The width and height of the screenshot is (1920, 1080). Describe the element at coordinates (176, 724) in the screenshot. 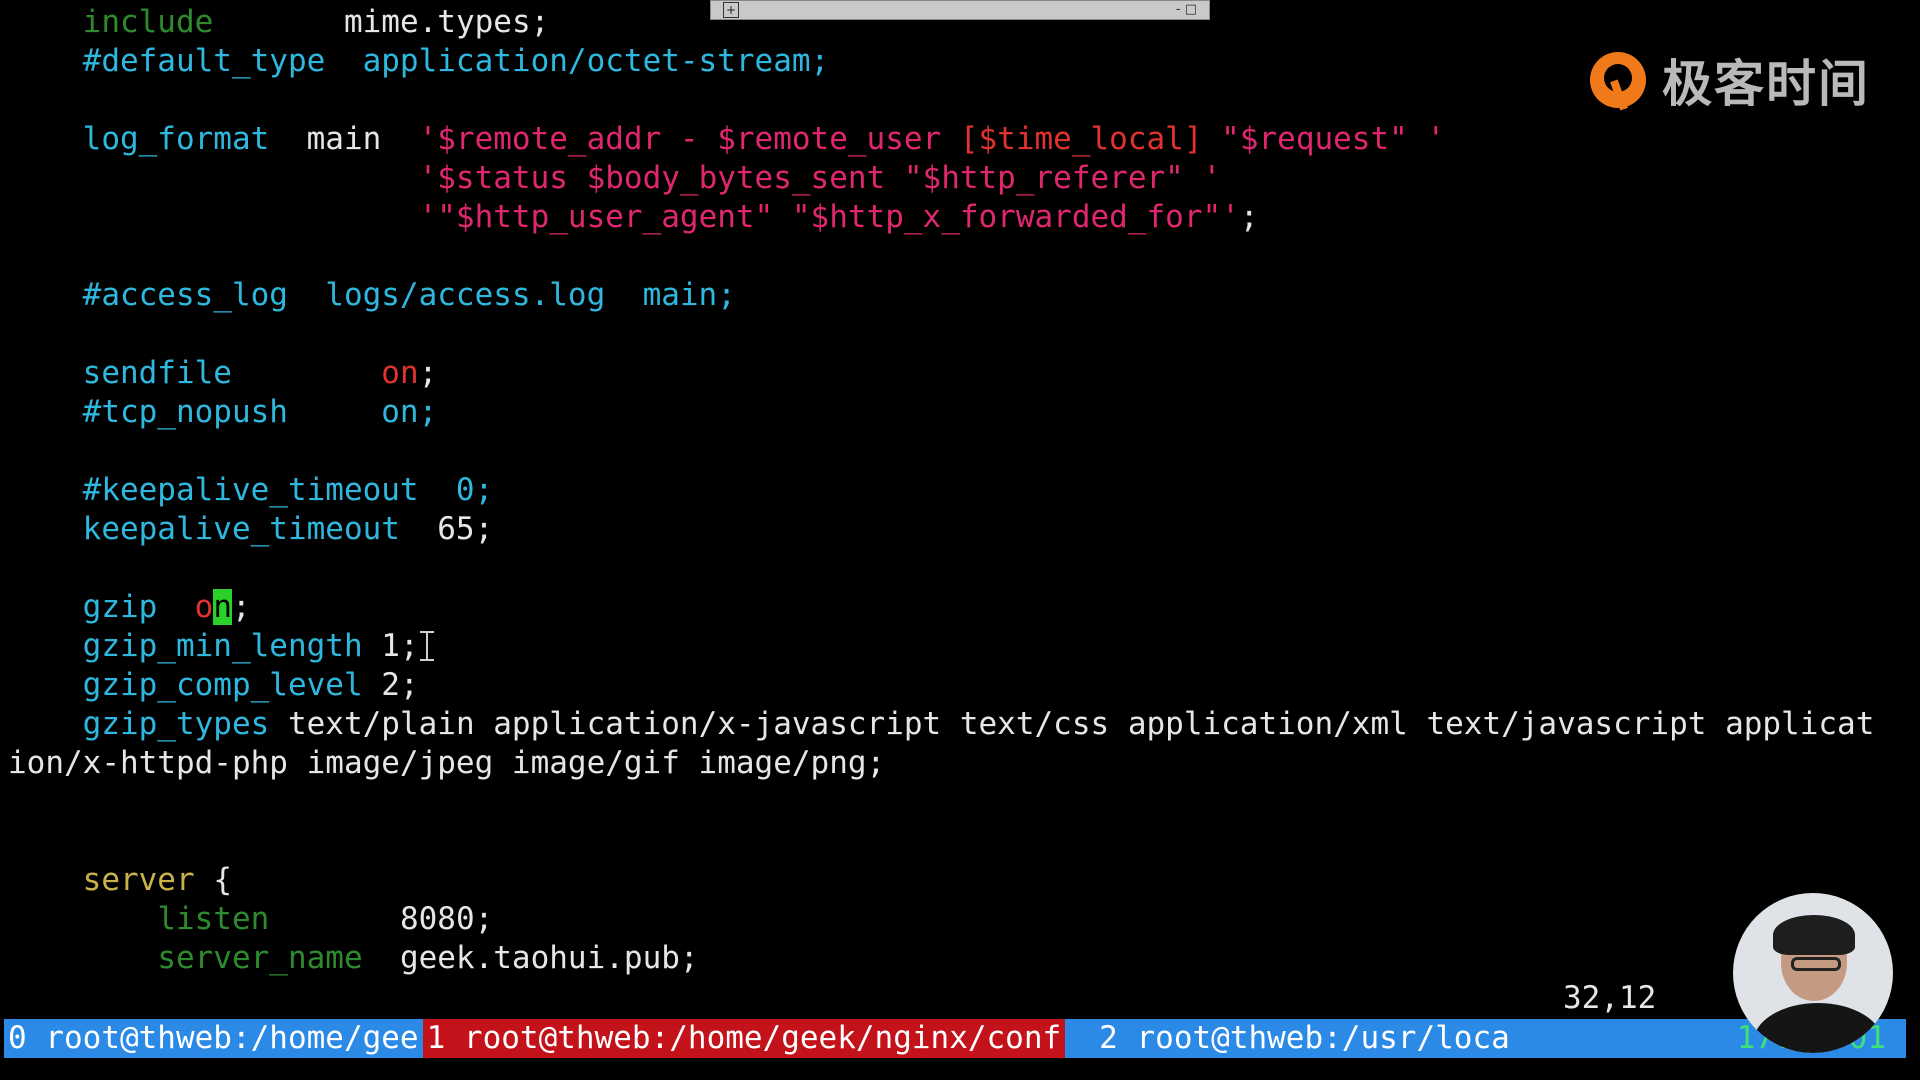

I see `directive: gzip_types` at that location.